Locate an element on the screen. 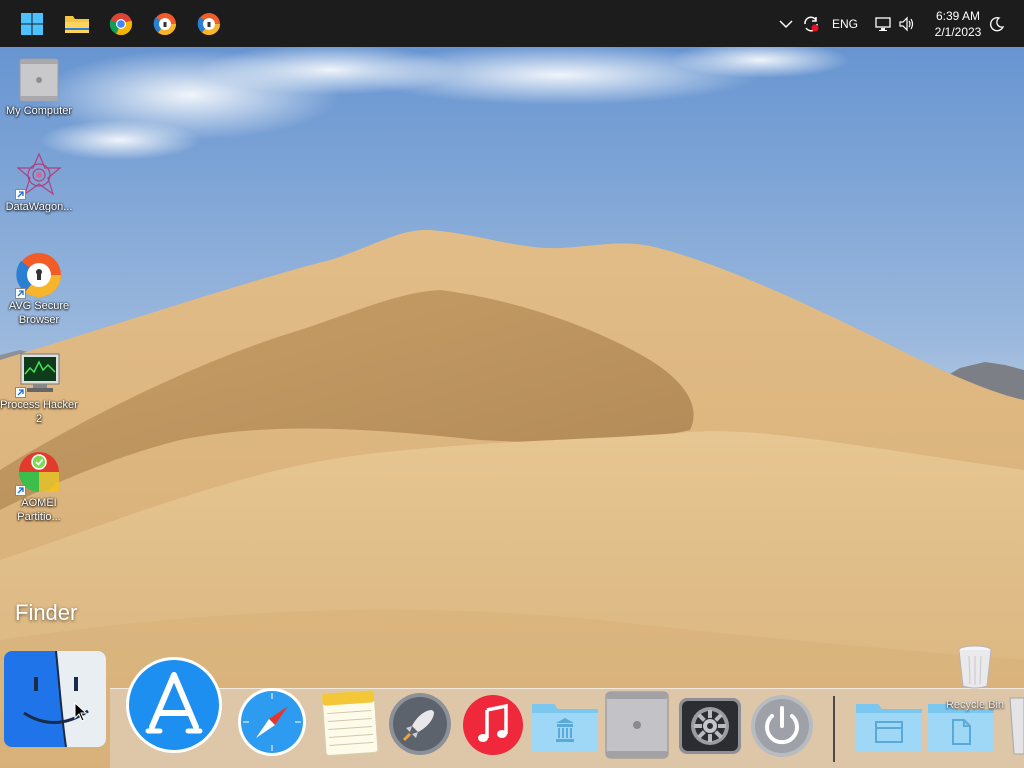 The width and height of the screenshot is (1024, 768). file-explorer-button is located at coordinates (77, 24).